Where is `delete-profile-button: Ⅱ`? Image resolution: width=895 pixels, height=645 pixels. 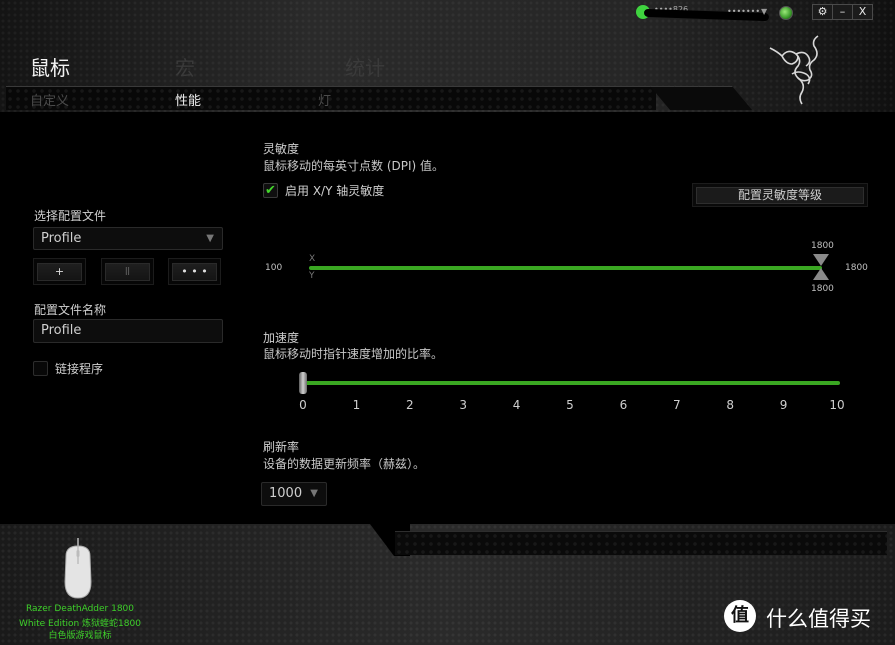
delete-profile-button: Ⅱ is located at coordinates (127, 271).